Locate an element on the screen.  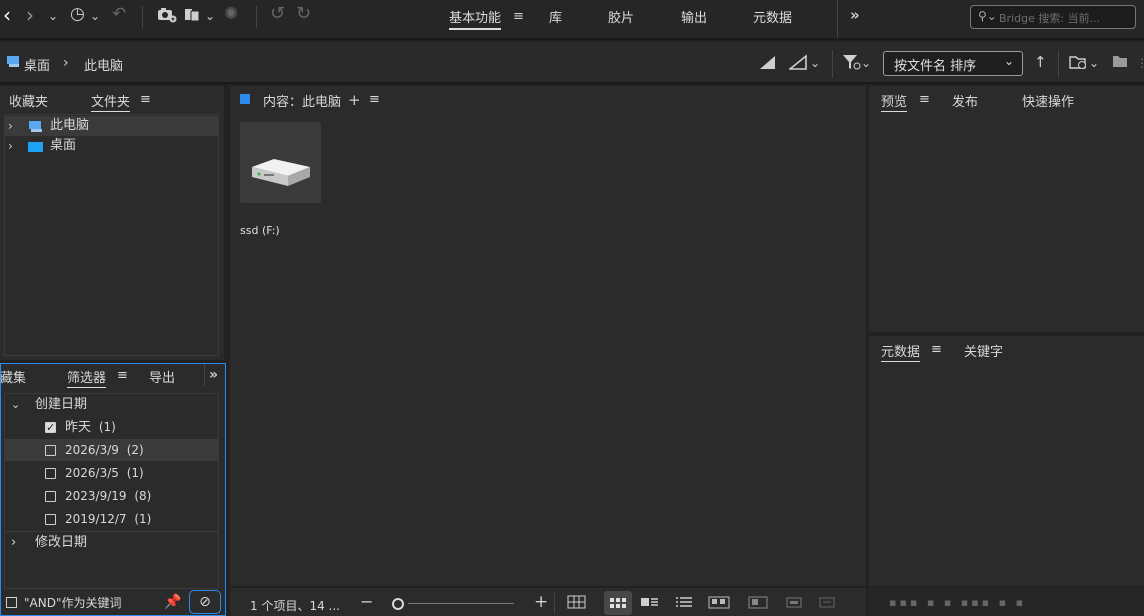
details-view-icon is located at coordinates (650, 604).